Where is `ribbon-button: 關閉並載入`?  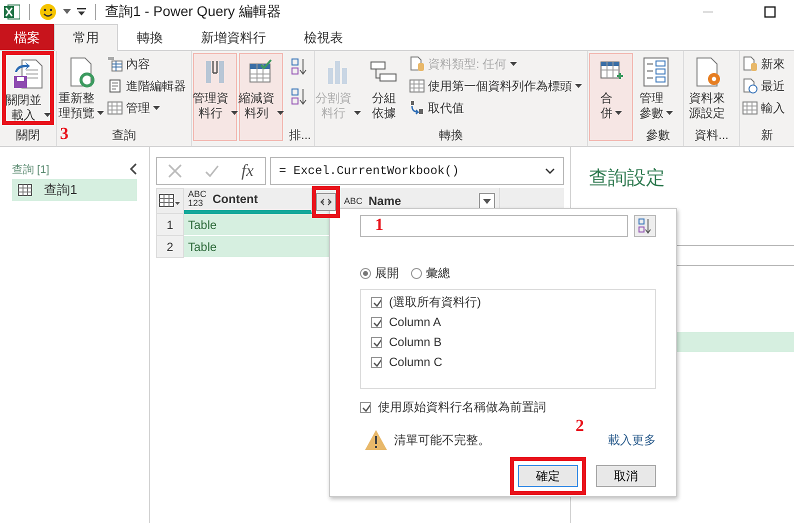 ribbon-button: 關閉並載入 is located at coordinates (28, 88).